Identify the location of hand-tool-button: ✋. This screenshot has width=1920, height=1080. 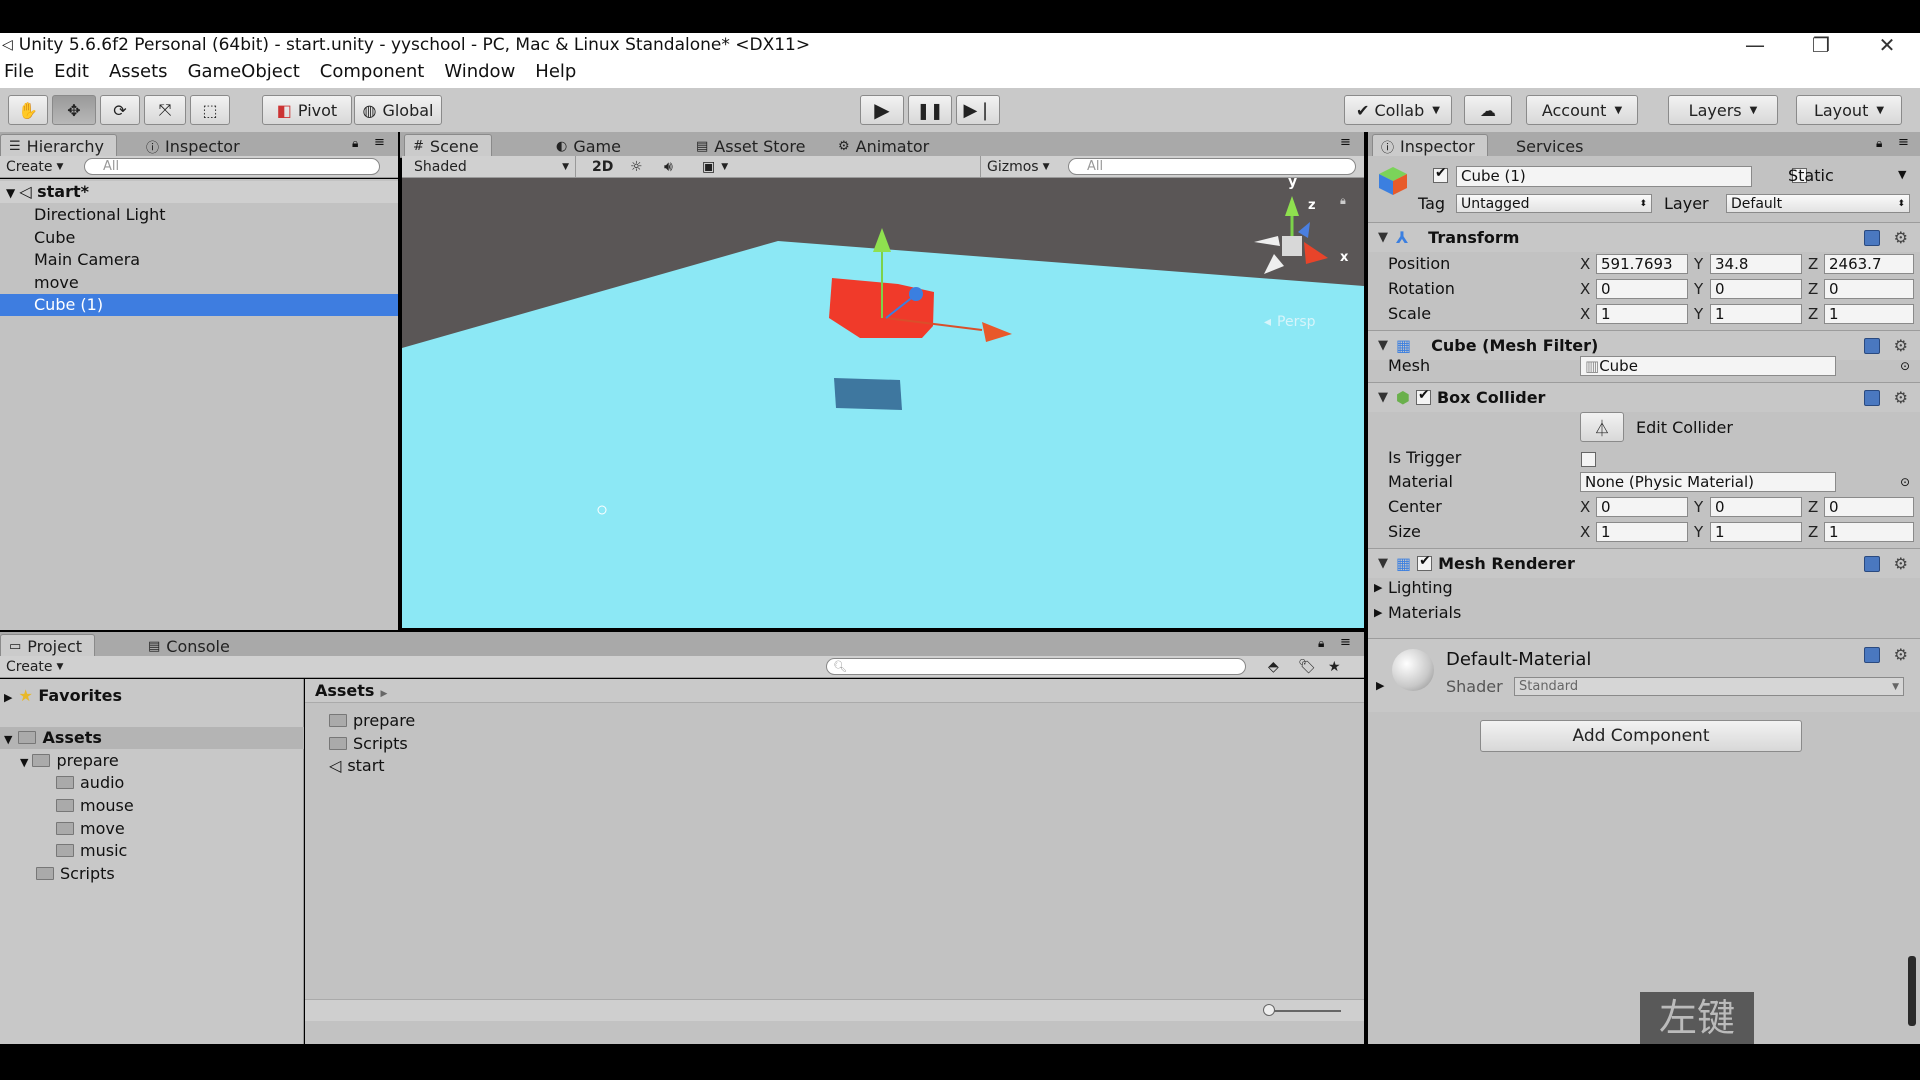
(28, 110).